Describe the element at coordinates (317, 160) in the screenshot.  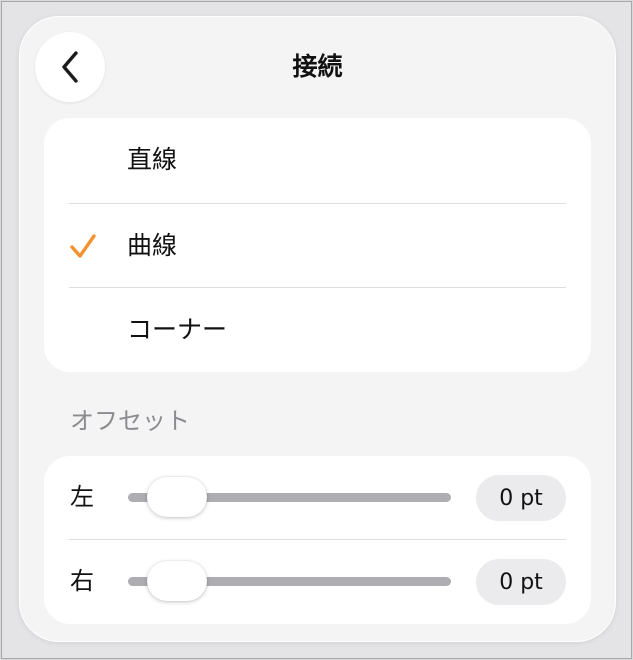
I see `option-straight: 直線` at that location.